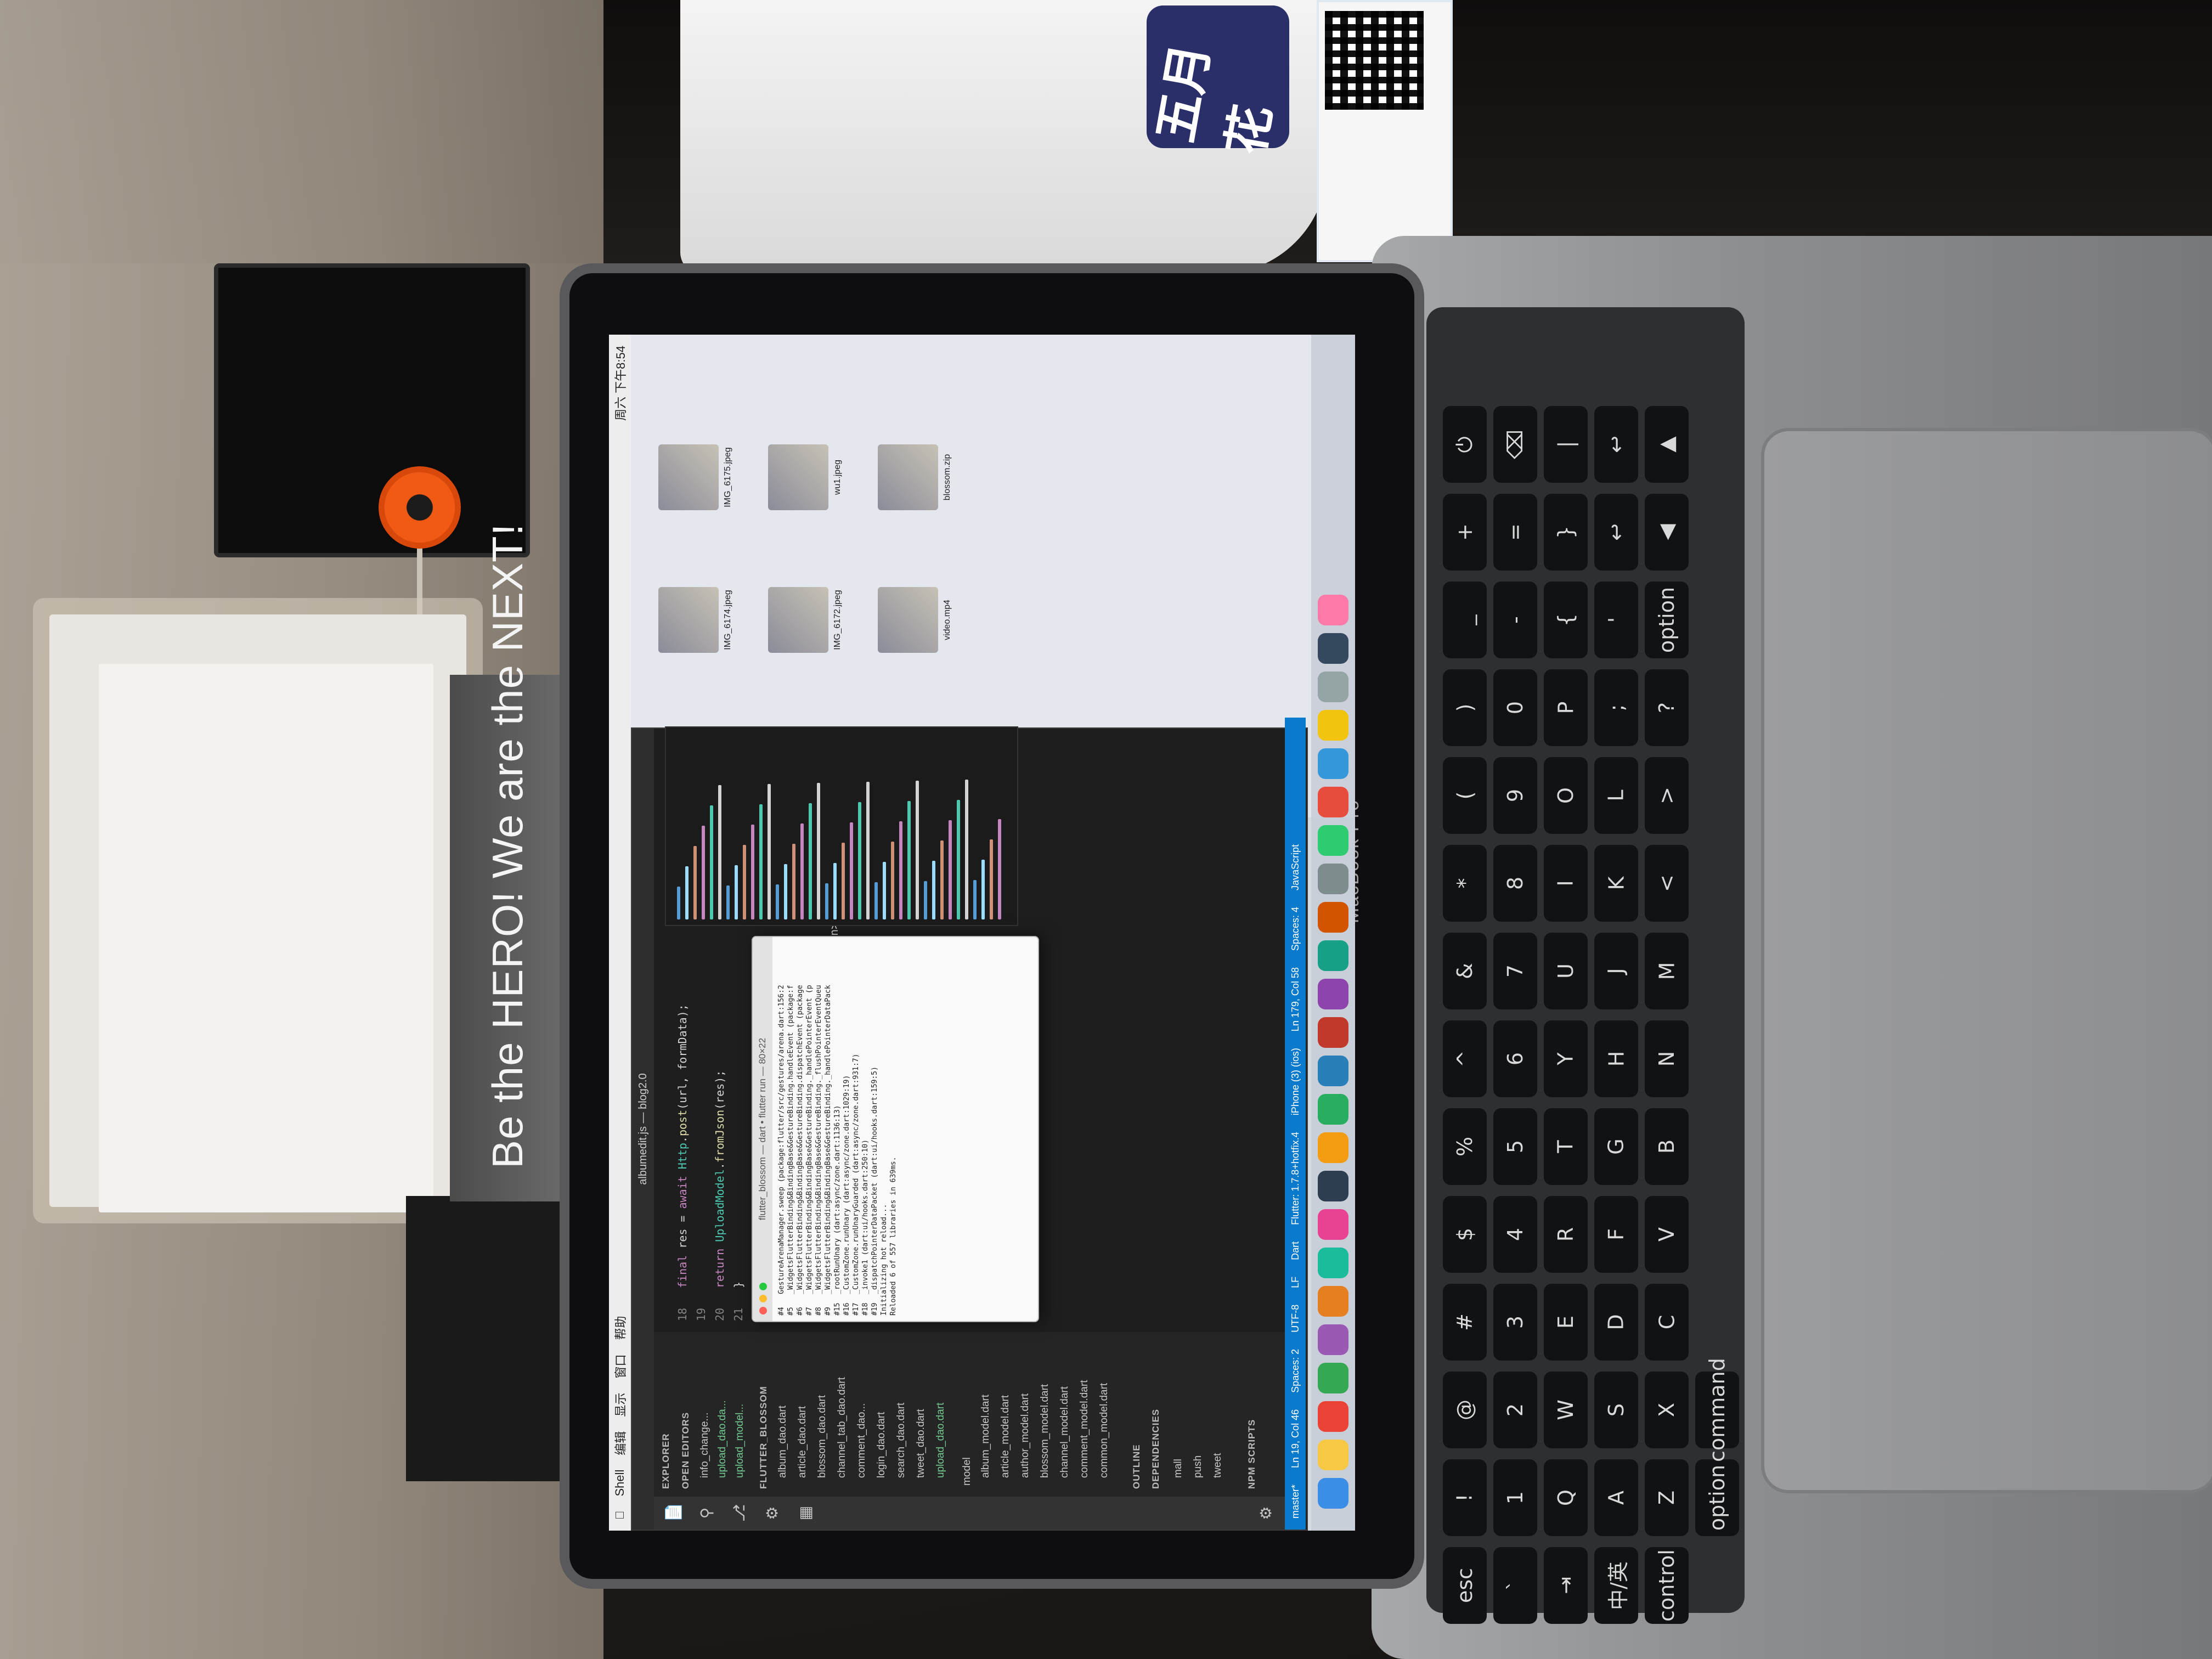 This screenshot has width=2212, height=1659. I want to click on files-icon: 📄, so click(673, 1513).